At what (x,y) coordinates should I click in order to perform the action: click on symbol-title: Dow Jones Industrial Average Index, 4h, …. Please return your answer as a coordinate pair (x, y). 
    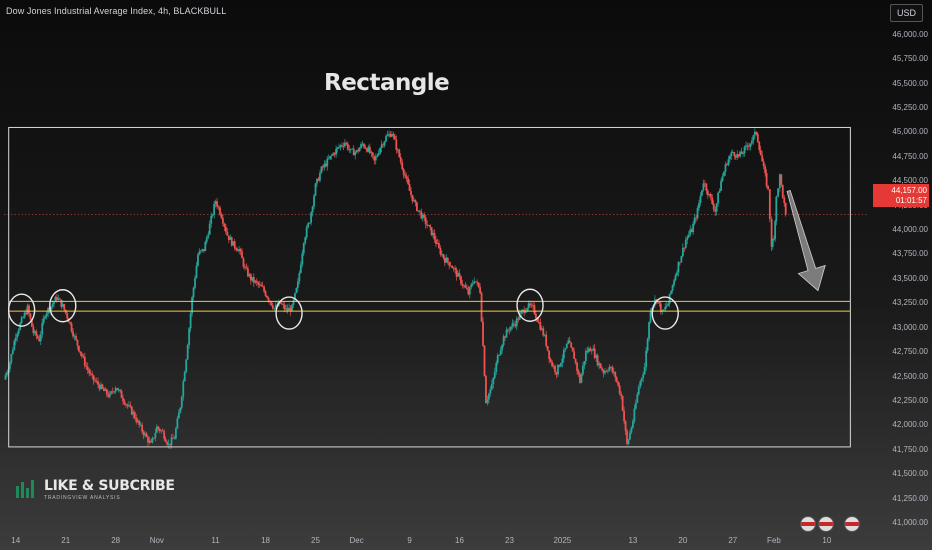
    Looking at the image, I should click on (116, 11).